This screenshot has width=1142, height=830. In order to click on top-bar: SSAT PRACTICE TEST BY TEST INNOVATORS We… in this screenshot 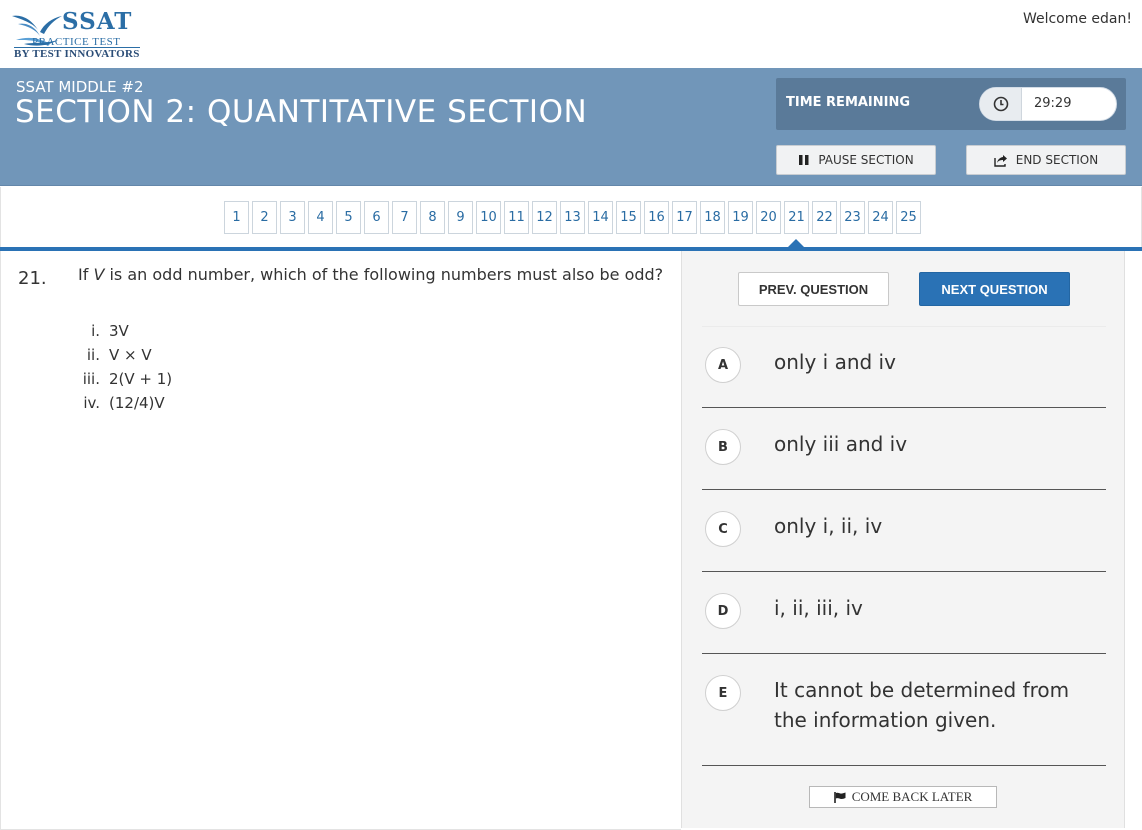, I will do `click(571, 34)`.